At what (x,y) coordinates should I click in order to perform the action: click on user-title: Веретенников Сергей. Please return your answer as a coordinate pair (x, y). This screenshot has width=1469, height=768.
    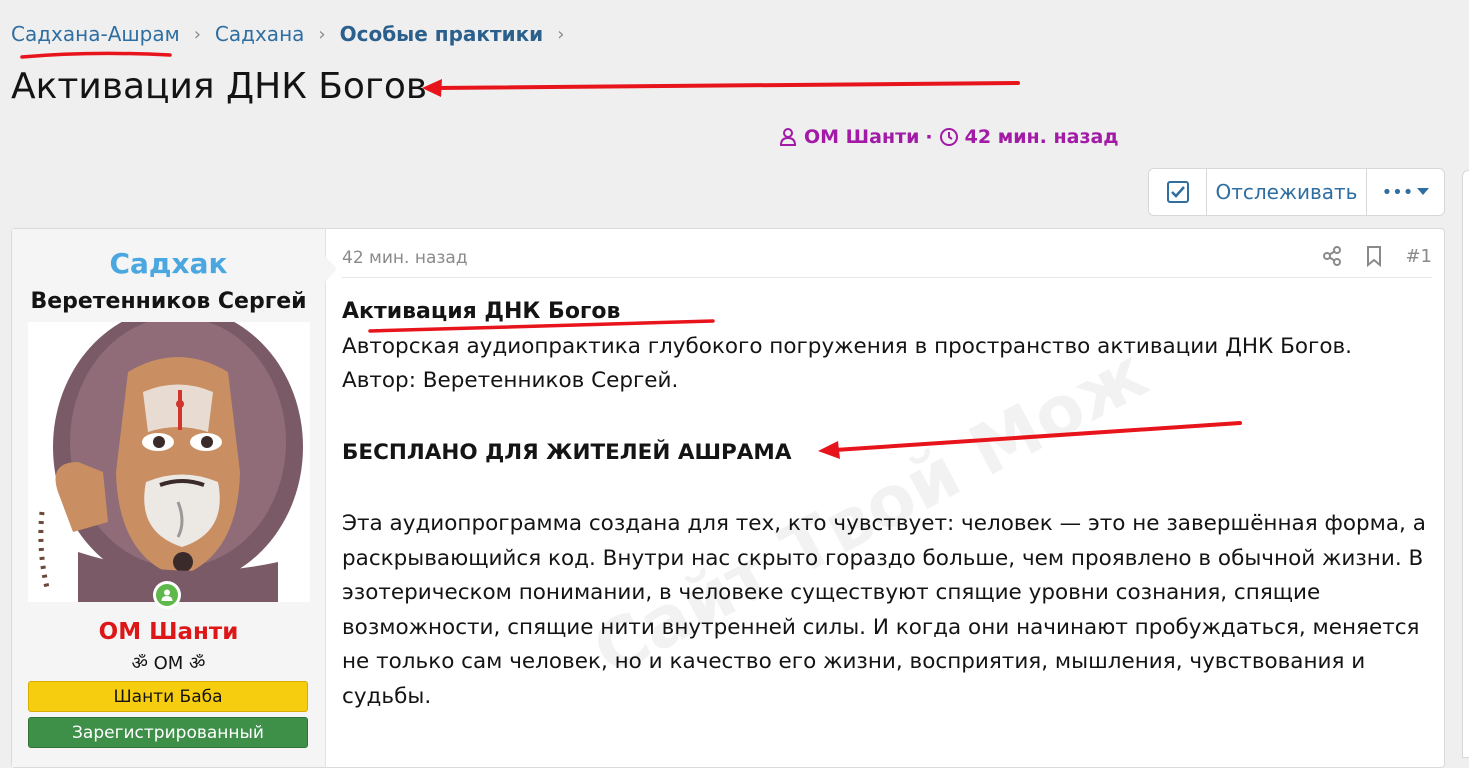
    Looking at the image, I should click on (168, 301).